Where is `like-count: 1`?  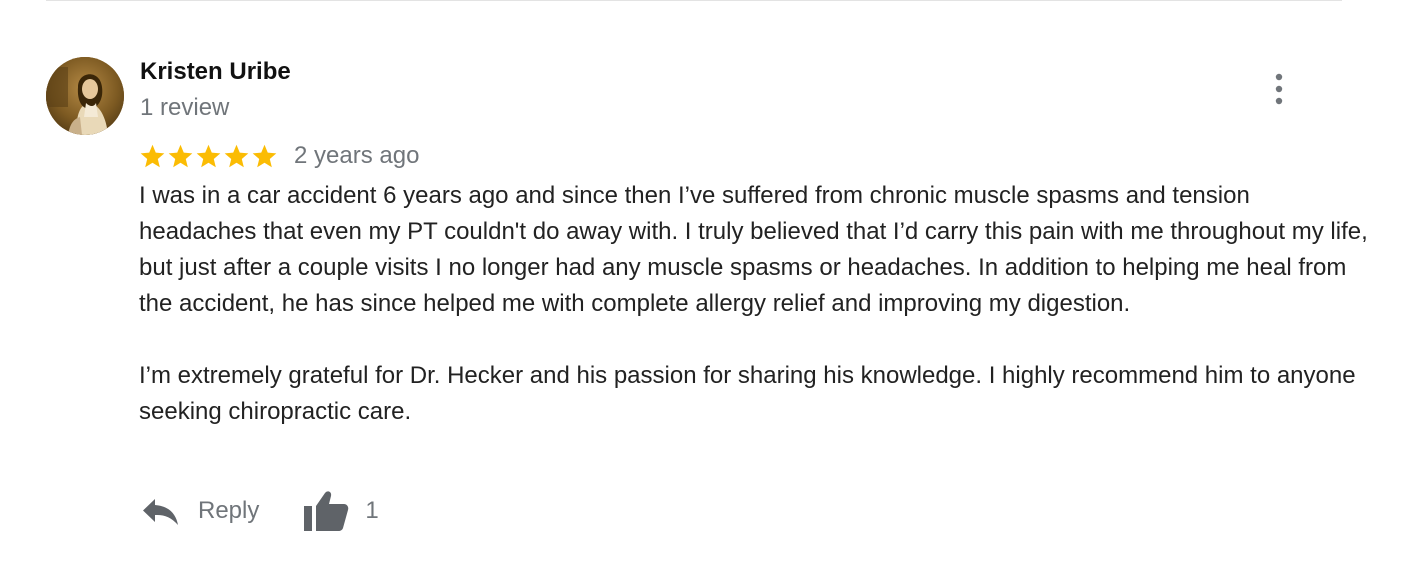 like-count: 1 is located at coordinates (372, 510).